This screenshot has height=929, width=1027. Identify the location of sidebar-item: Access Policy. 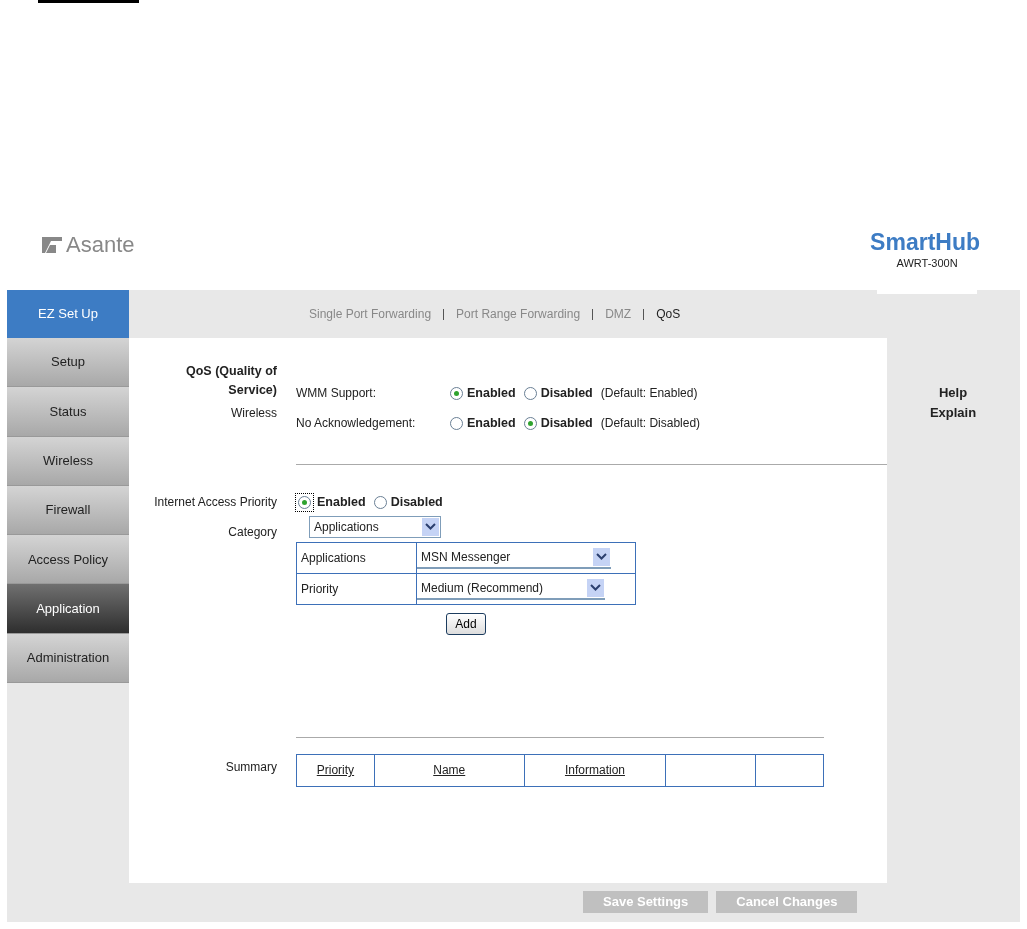
(68, 560).